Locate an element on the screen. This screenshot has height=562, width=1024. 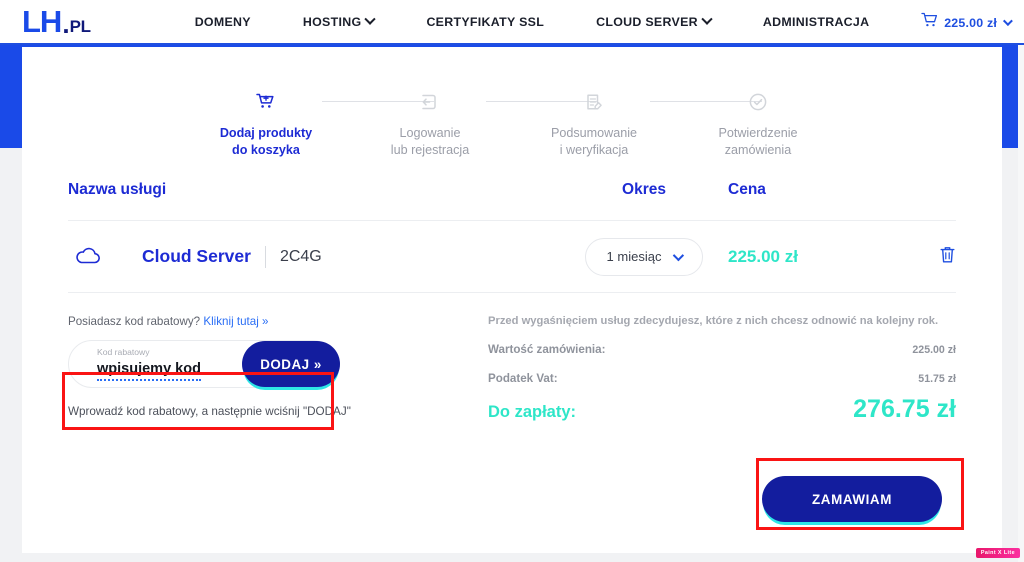
period-value: 1 miesiąc is located at coordinates (634, 256).